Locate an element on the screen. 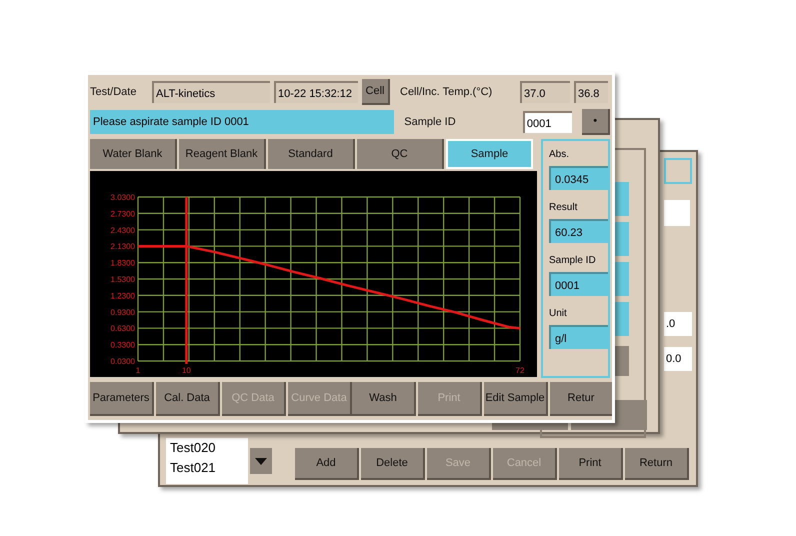 This screenshot has width=796, height=536. temperature-field: 37.0 is located at coordinates (545, 92).